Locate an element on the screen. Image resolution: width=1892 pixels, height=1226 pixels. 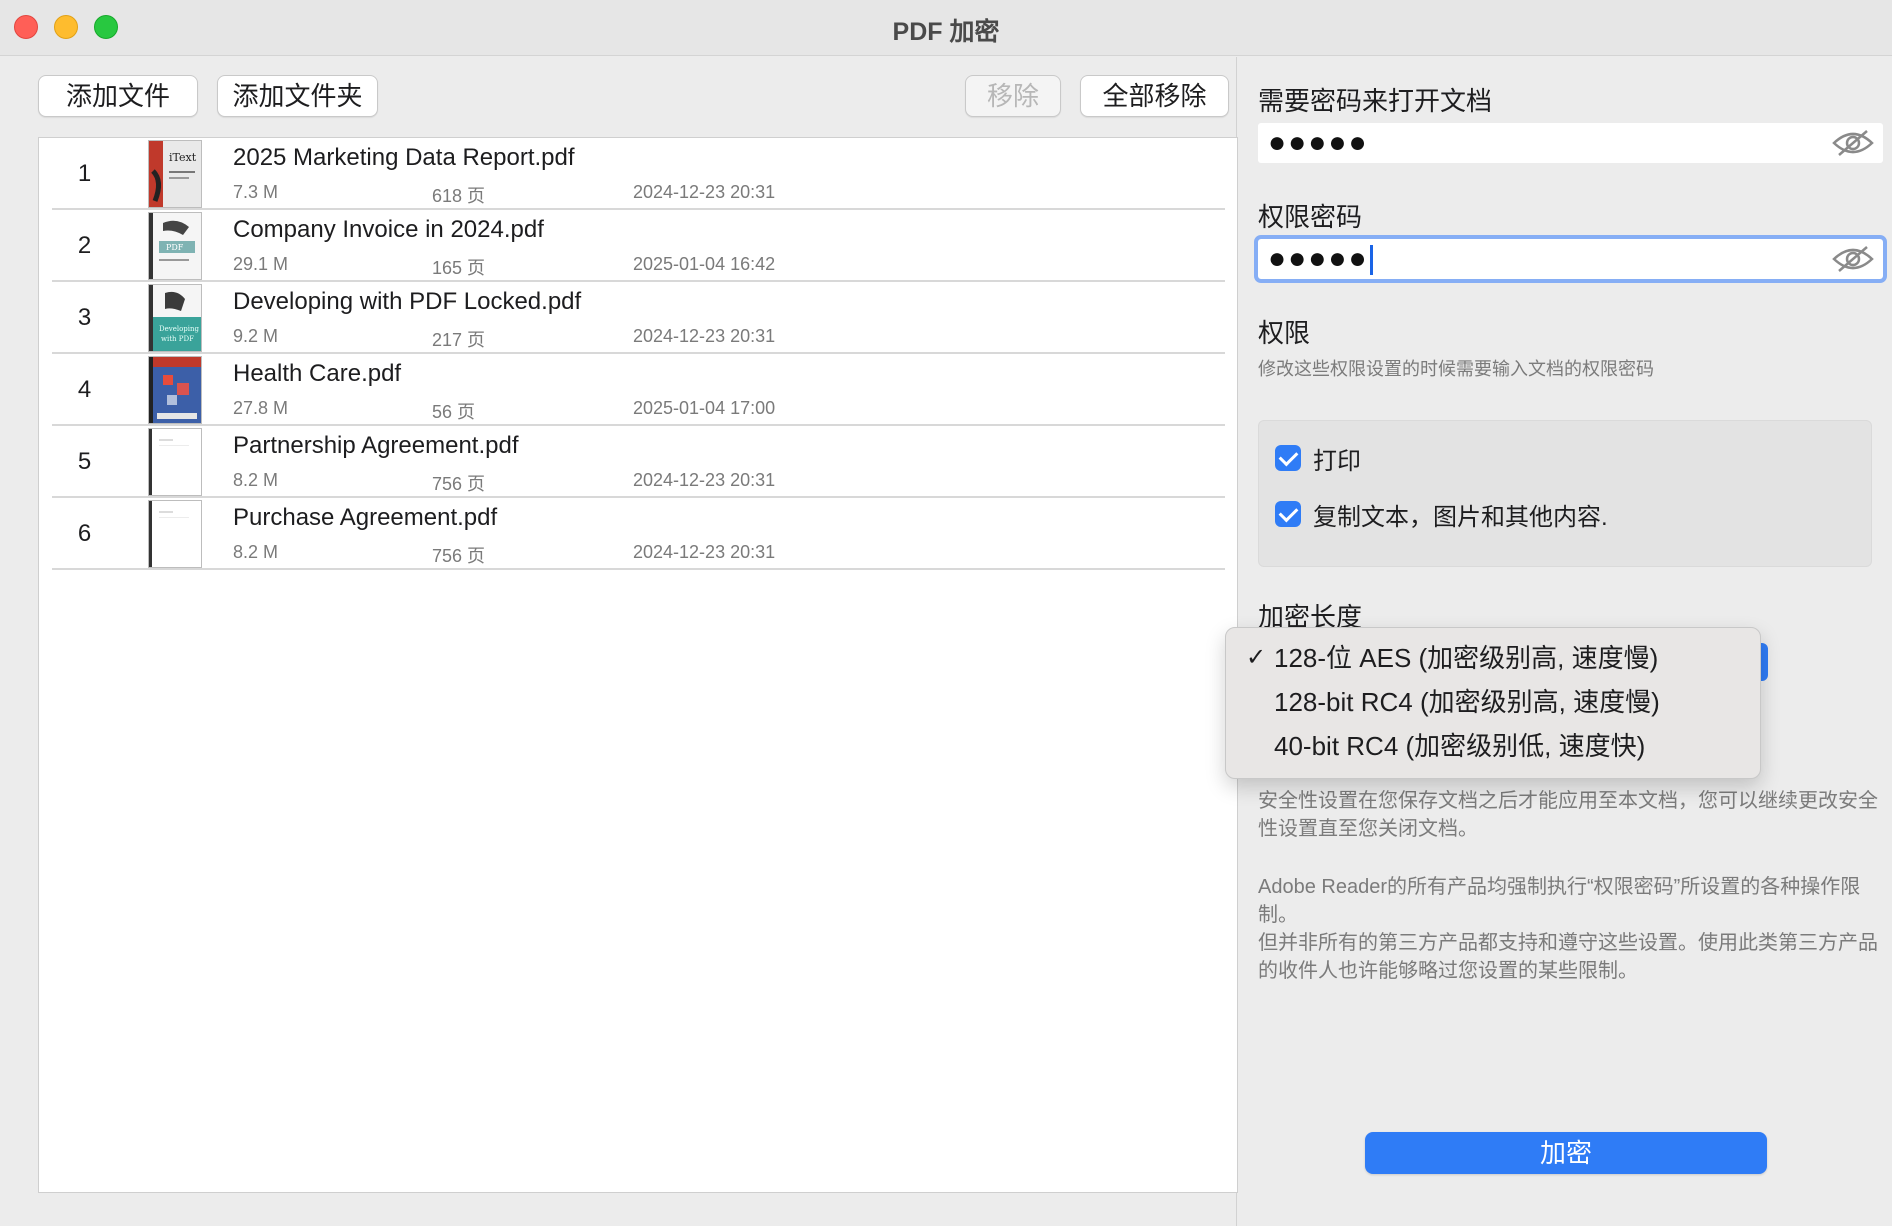
svg-text: iText is located at coordinates (183, 157).